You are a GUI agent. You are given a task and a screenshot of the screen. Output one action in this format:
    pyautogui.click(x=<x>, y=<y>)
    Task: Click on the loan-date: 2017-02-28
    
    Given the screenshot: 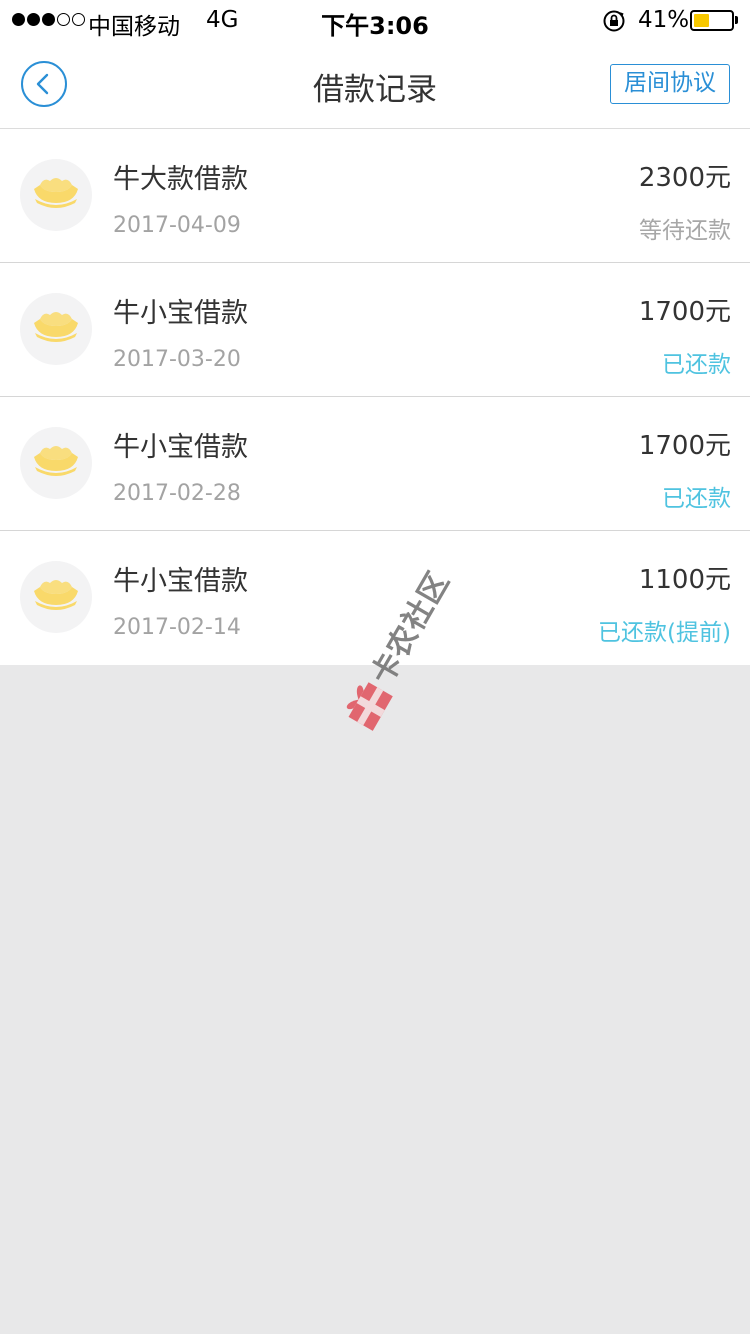 What is the action you would take?
    pyautogui.click(x=177, y=493)
    